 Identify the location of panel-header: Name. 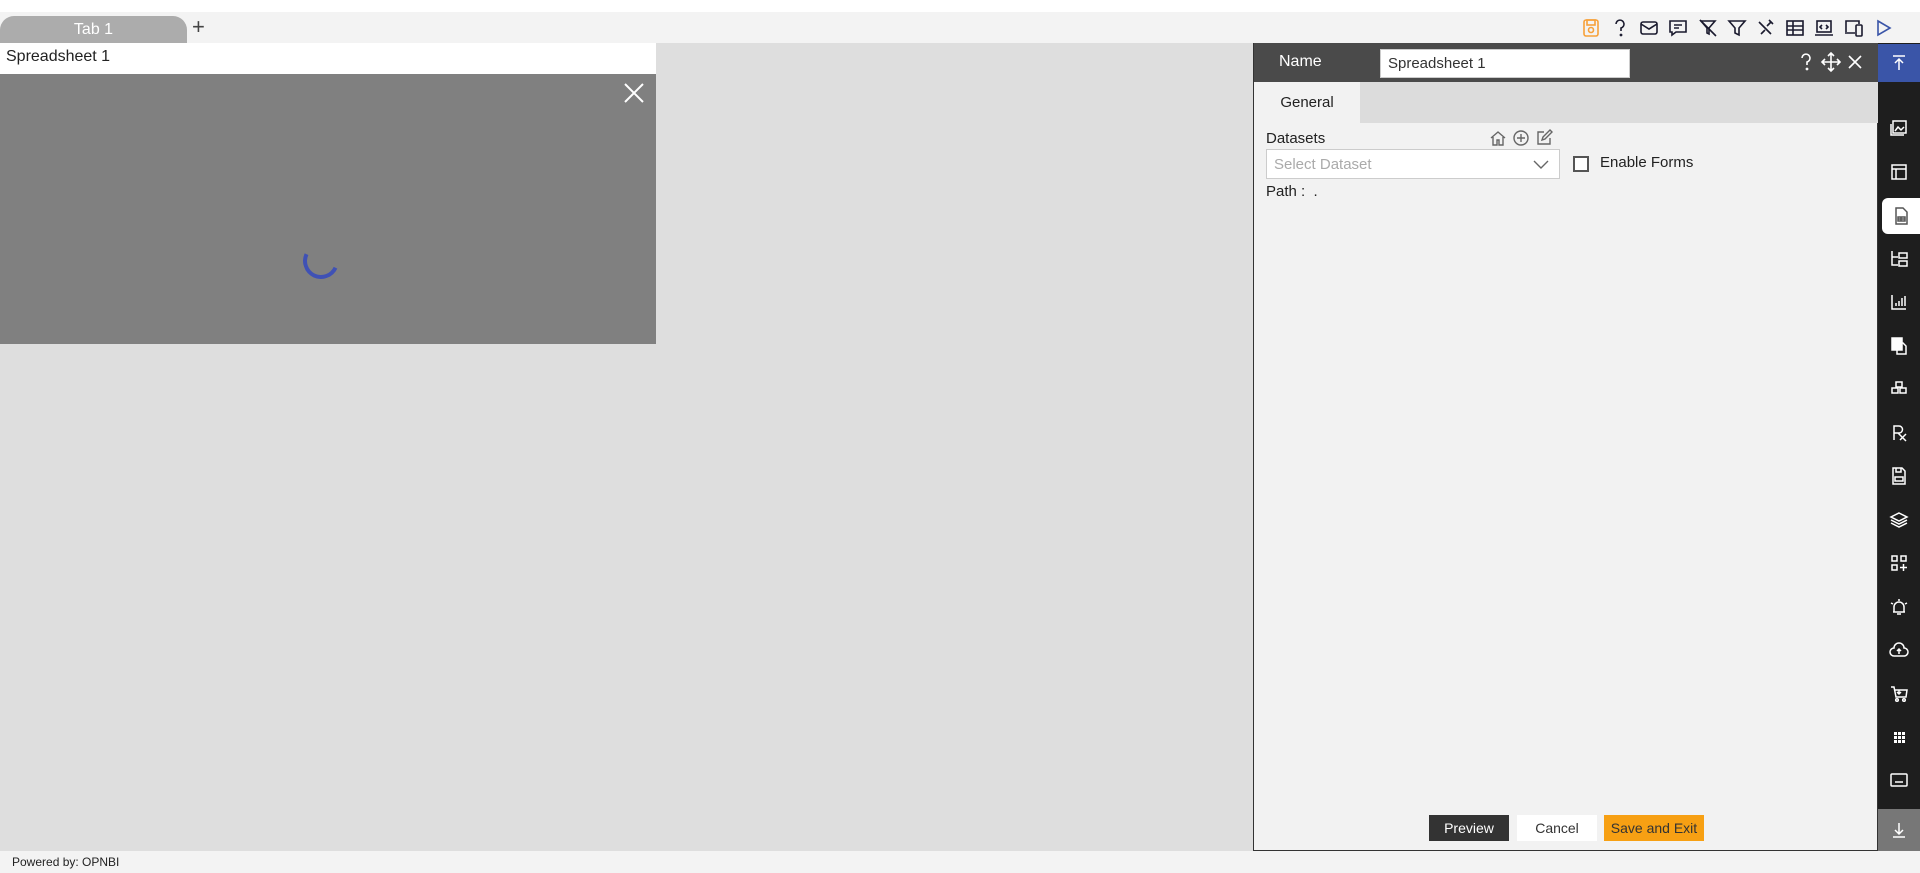
(1566, 62).